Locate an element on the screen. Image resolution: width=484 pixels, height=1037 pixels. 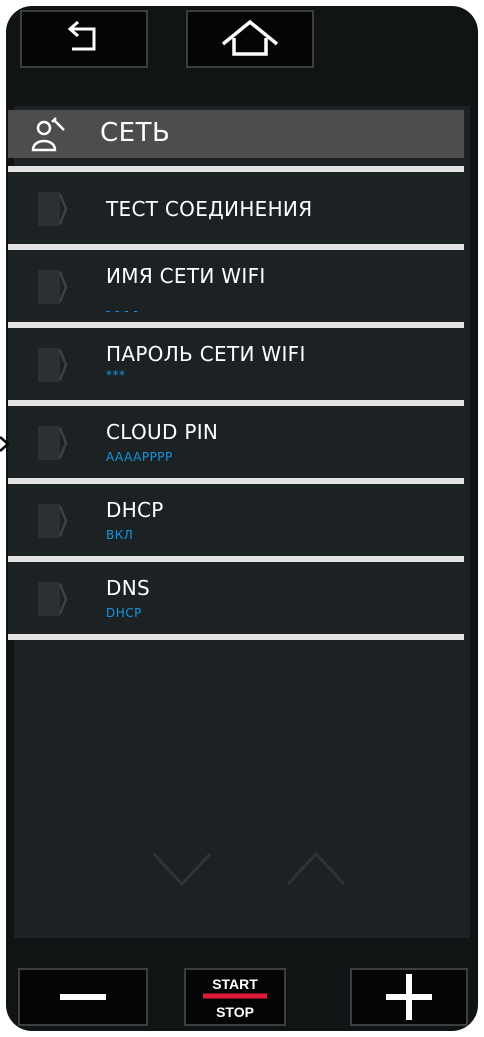
plus-button is located at coordinates (409, 997).